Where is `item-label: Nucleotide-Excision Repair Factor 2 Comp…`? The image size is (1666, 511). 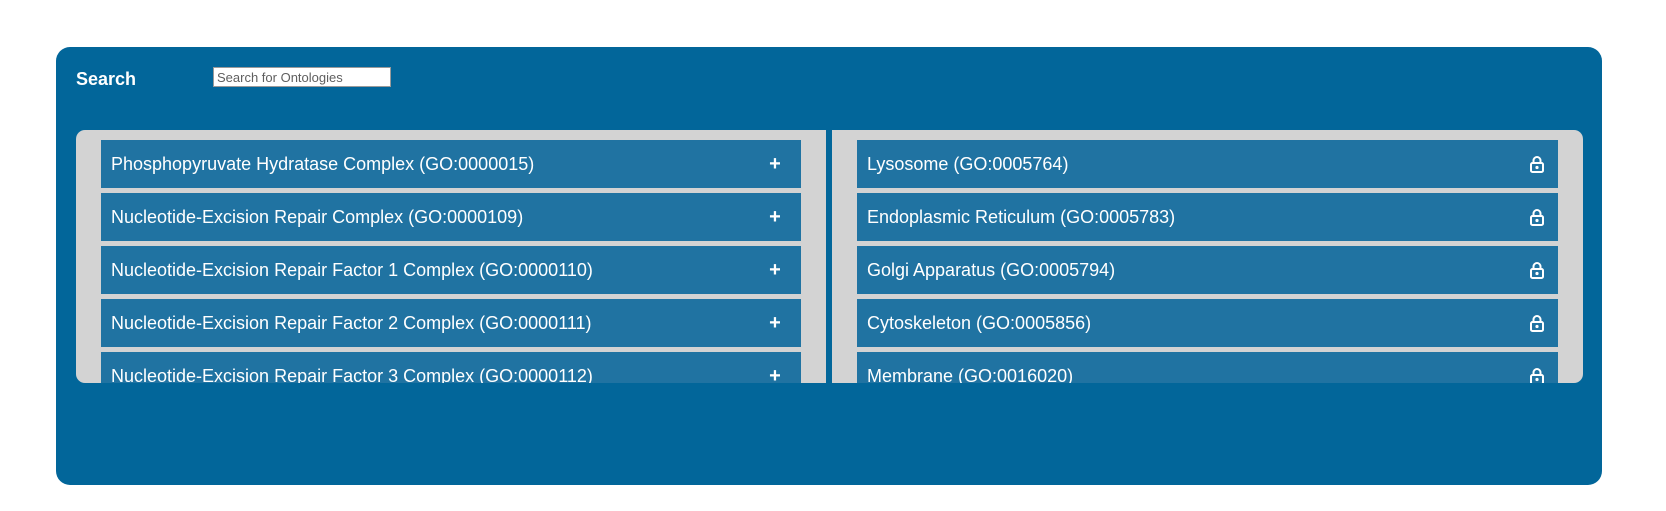 item-label: Nucleotide-Excision Repair Factor 2 Comp… is located at coordinates (351, 323).